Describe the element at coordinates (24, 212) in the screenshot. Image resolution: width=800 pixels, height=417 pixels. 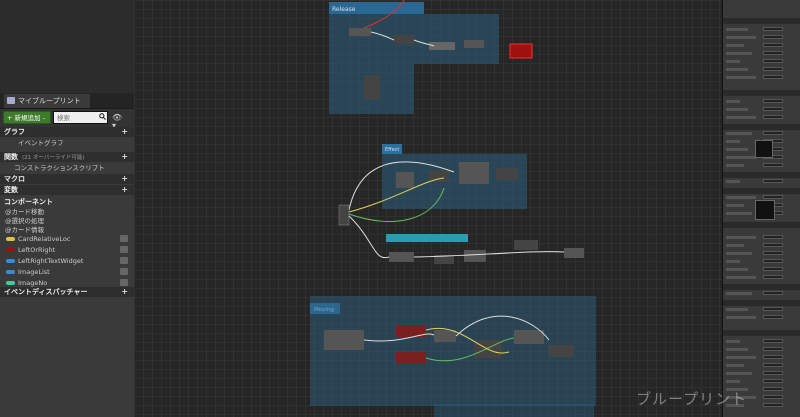
I see `category-item-label: @カード移動` at that location.